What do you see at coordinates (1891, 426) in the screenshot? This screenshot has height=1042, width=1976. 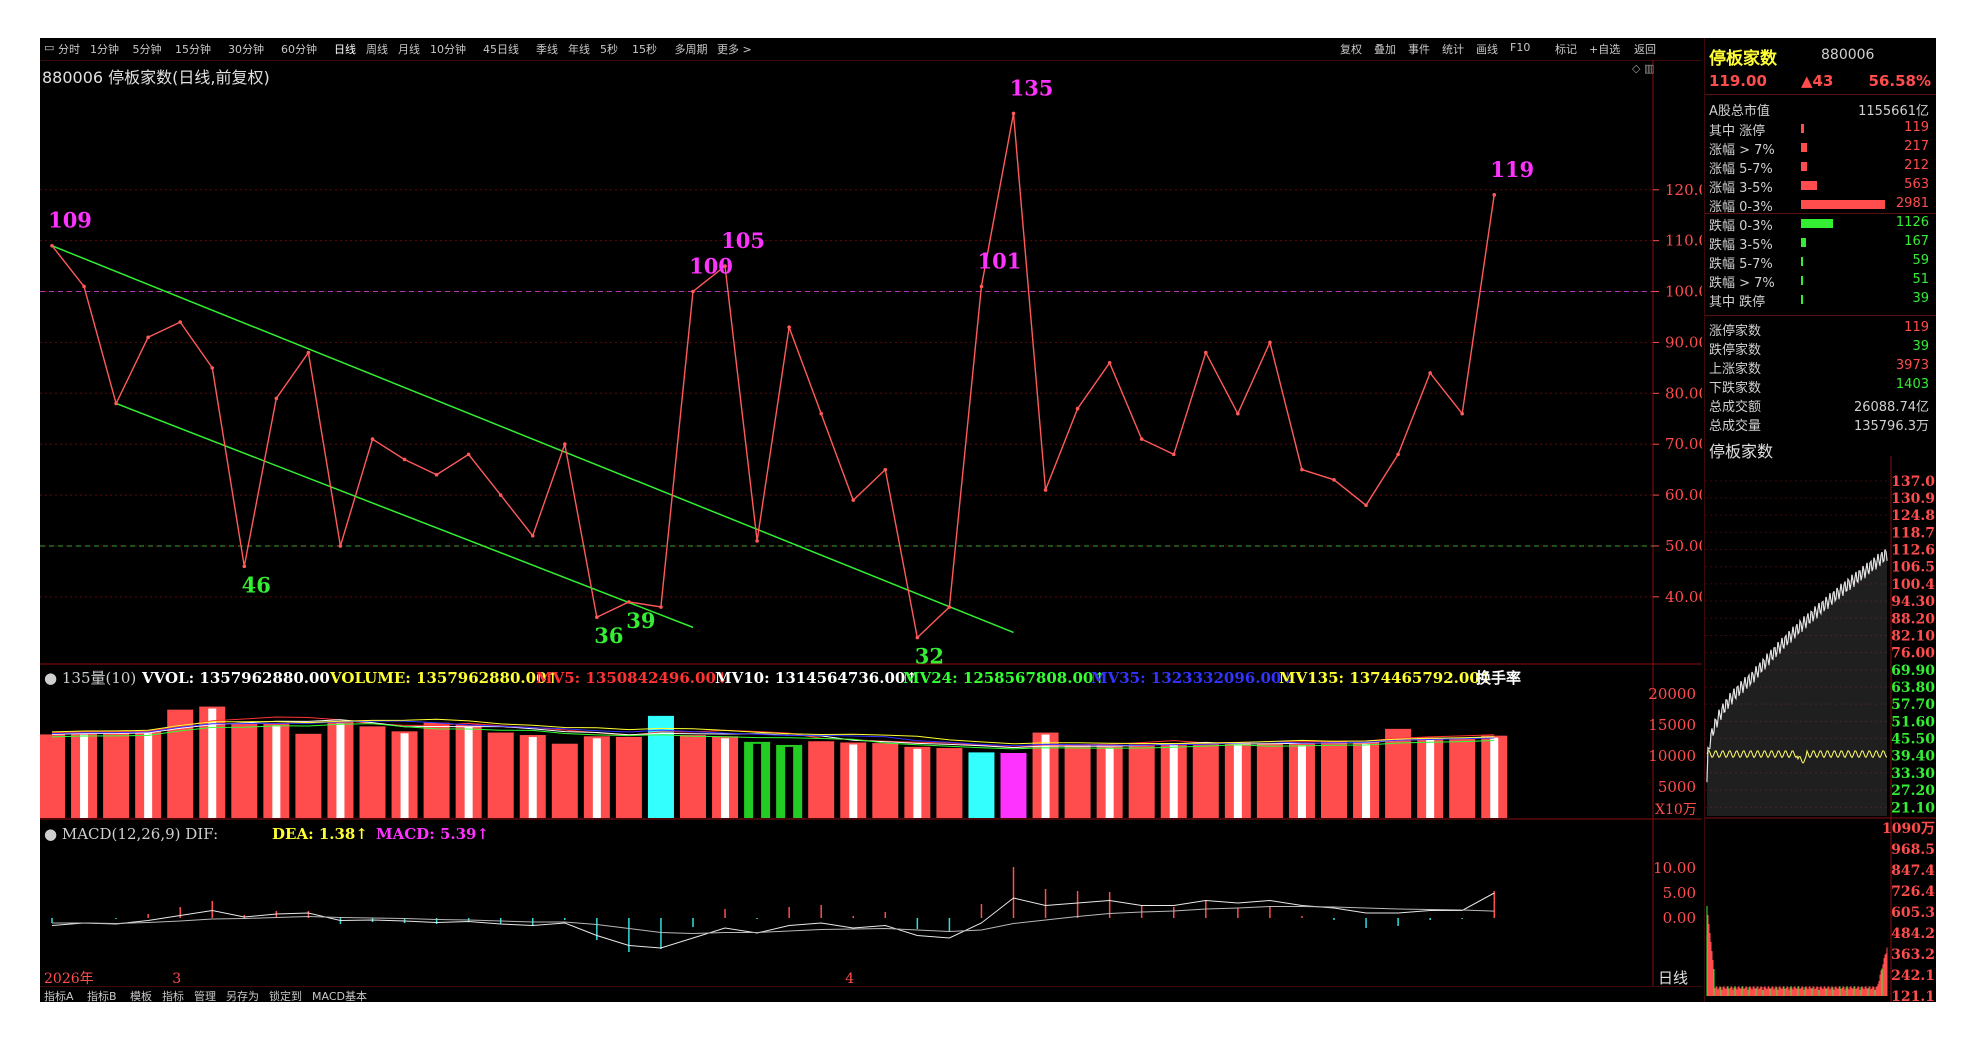 I see `stats-value: 135796.3万` at bounding box center [1891, 426].